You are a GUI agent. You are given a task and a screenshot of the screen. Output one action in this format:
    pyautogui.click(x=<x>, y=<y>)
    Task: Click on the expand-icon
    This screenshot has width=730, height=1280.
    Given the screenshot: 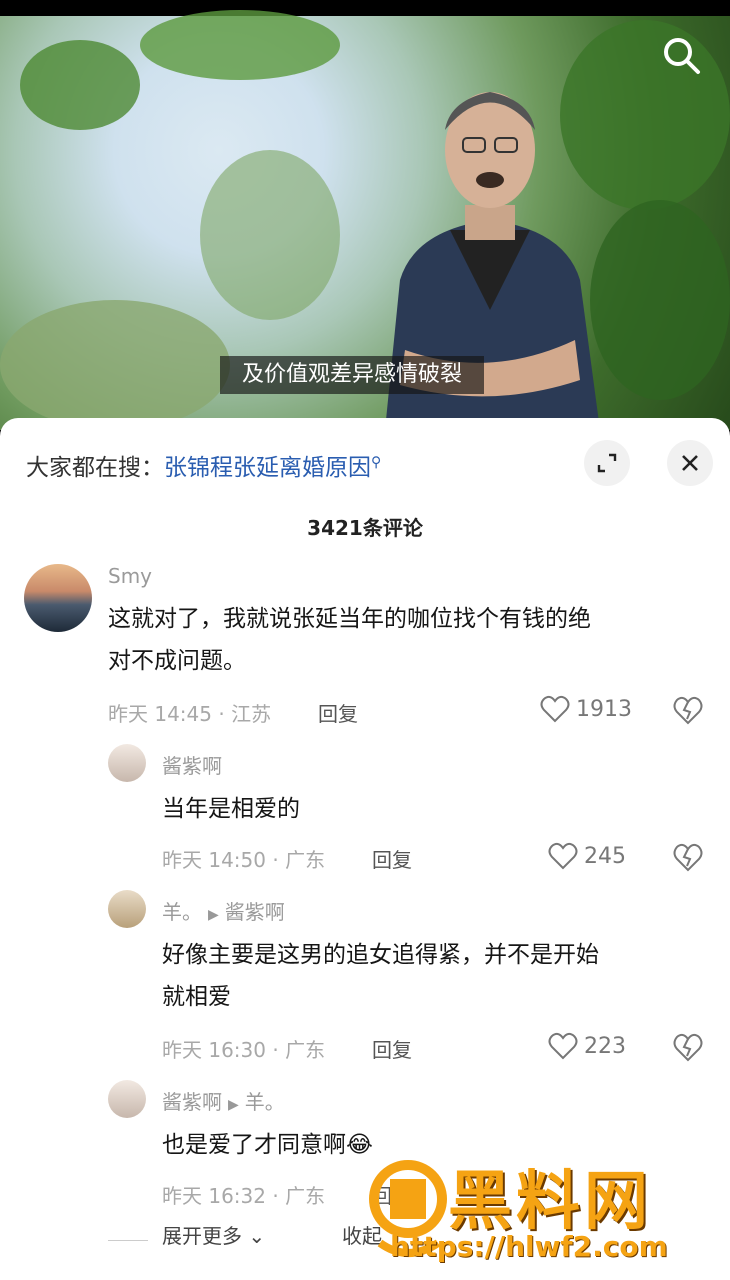 What is the action you would take?
    pyautogui.click(x=607, y=463)
    